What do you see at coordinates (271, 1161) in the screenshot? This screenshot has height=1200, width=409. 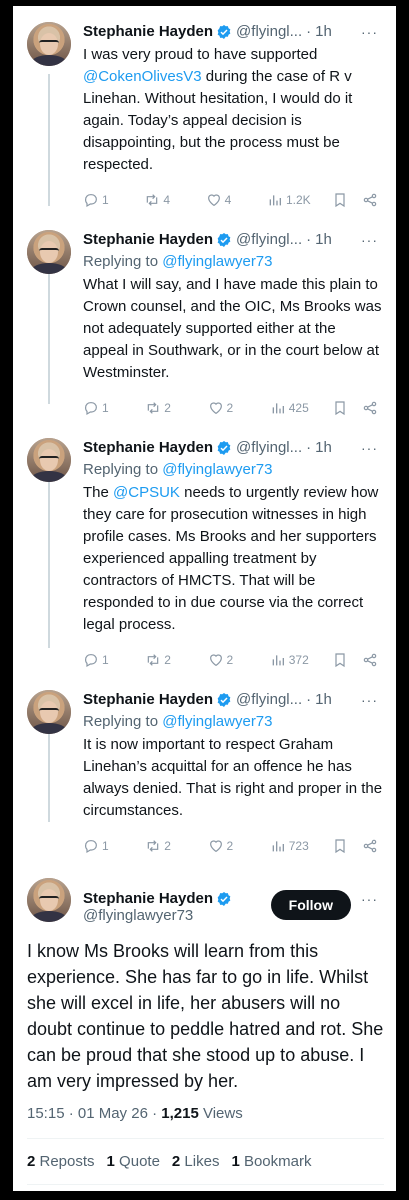 I see `bookmarks-stat: 1 Bookmark` at bounding box center [271, 1161].